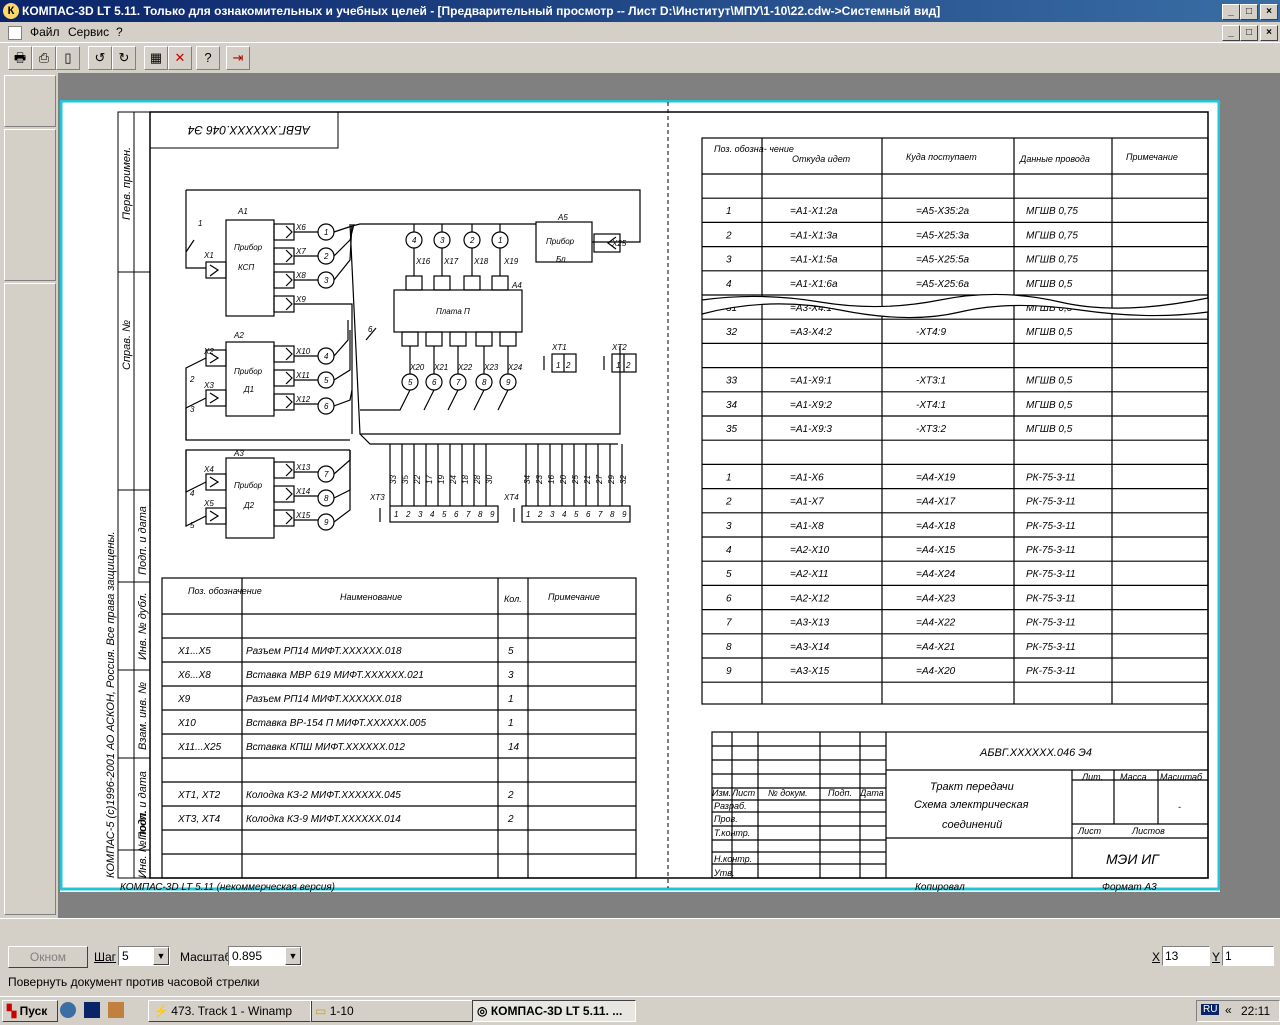 The image size is (1280, 1025). I want to click on document-icon, so click(15, 33).